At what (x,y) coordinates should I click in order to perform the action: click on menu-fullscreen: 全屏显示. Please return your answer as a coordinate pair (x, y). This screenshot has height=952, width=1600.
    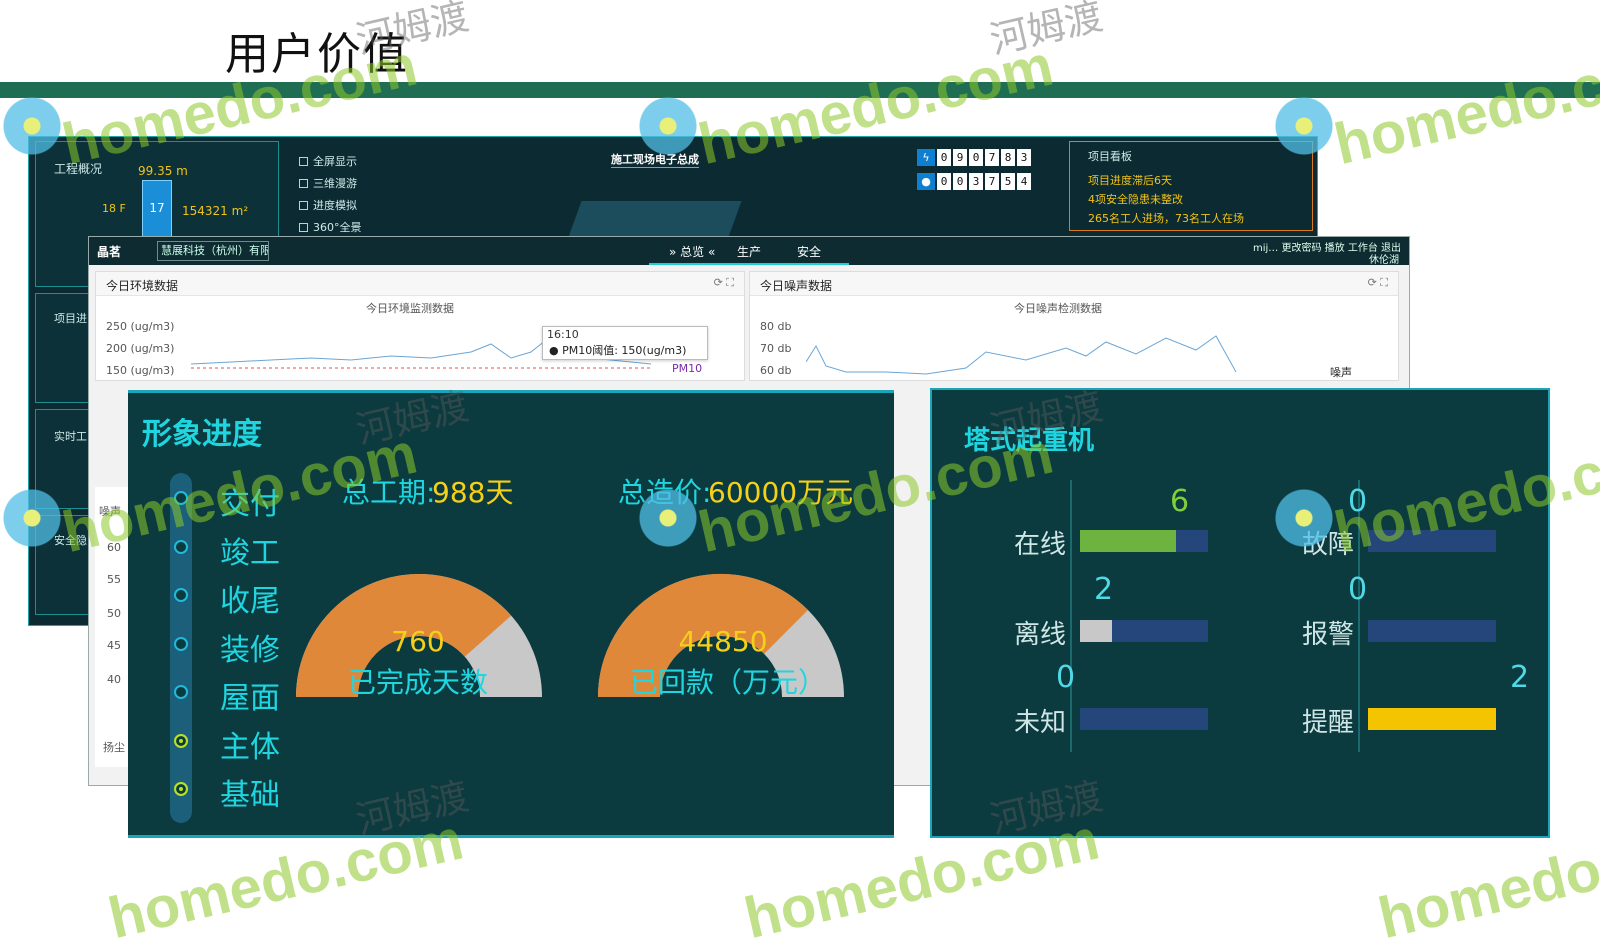
    Looking at the image, I should click on (328, 161).